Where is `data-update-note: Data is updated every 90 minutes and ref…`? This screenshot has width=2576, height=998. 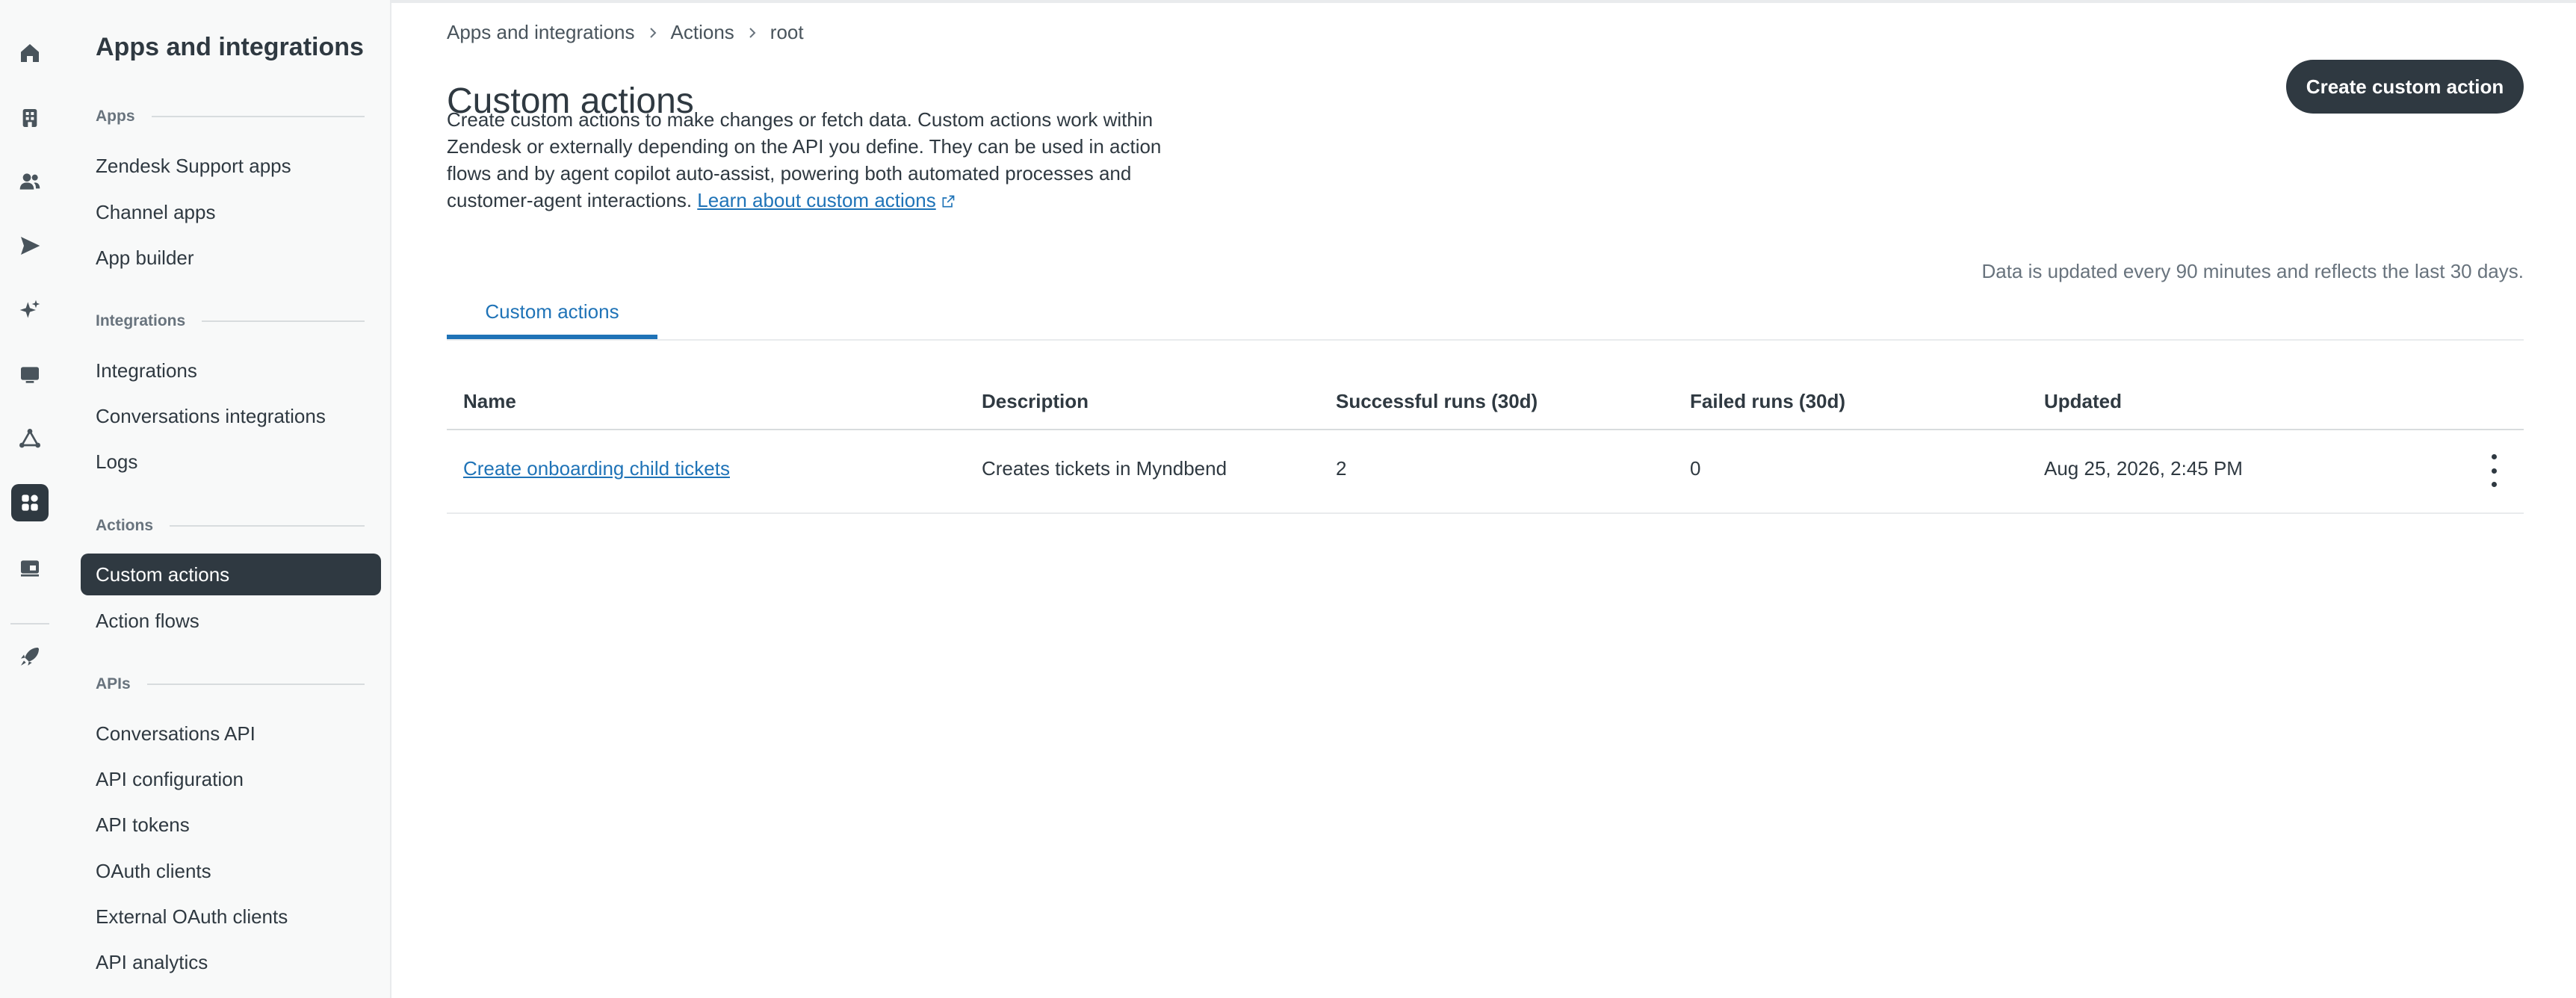 data-update-note: Data is updated every 90 minutes and ref… is located at coordinates (2252, 271).